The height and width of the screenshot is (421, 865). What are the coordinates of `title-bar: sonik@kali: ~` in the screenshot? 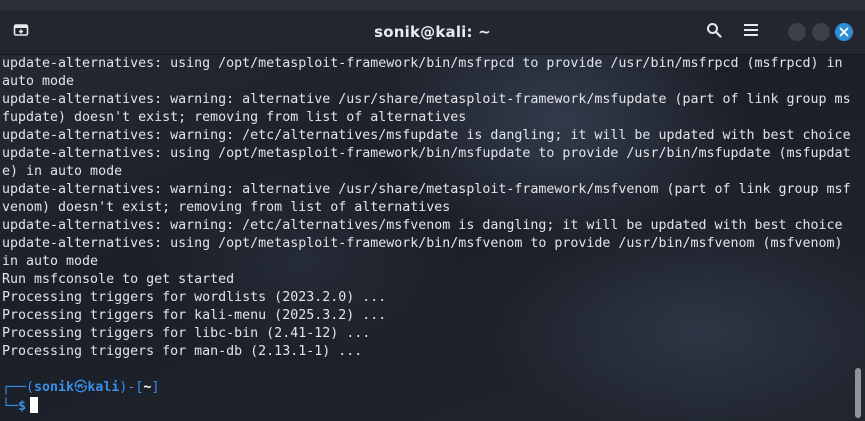 It's located at (432, 32).